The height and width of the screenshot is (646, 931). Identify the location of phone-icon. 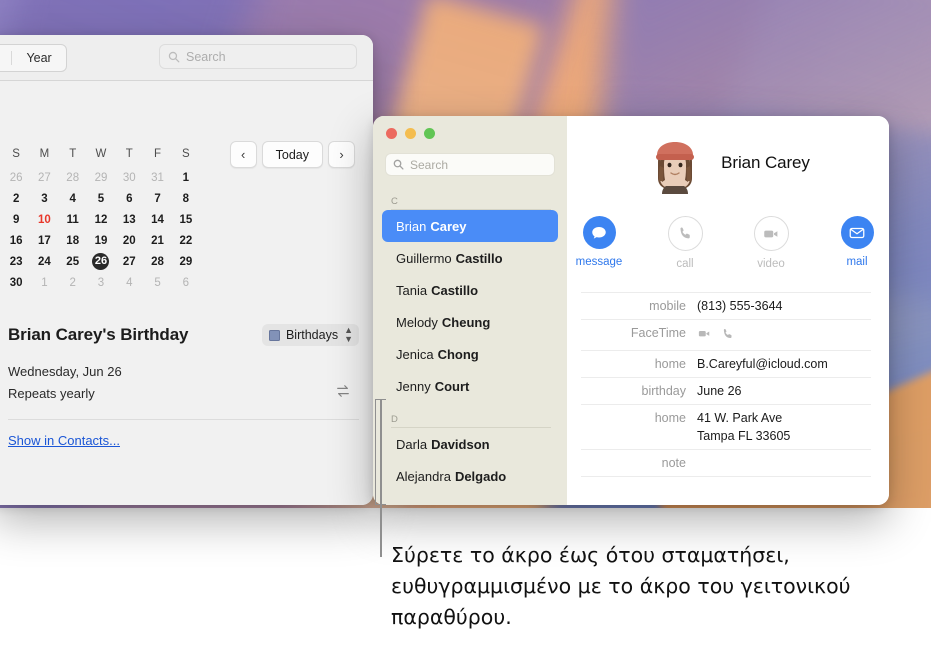
(728, 336).